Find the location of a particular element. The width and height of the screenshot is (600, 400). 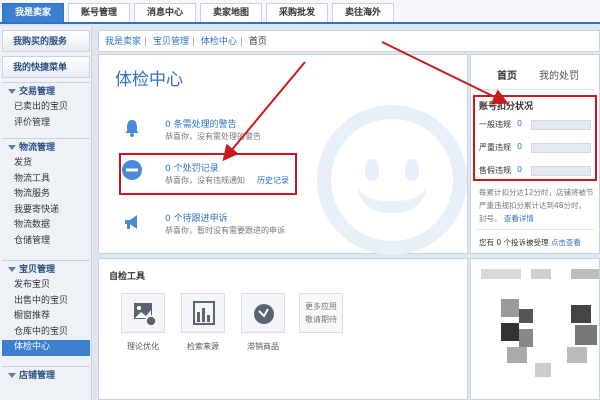

arrow-to-score is located at coordinates (445, 72).